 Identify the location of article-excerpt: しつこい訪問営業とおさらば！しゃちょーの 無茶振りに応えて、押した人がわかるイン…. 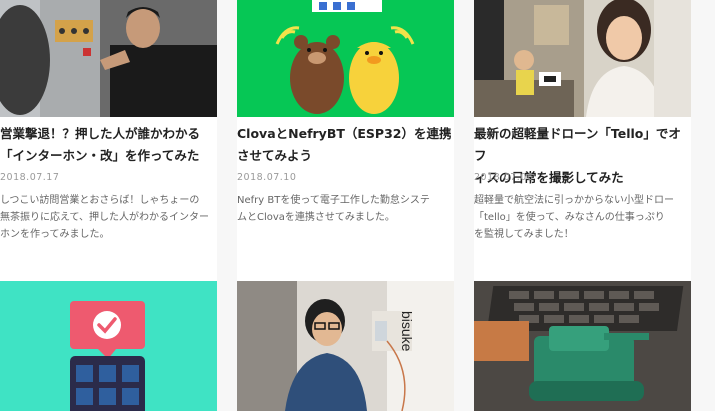
(104, 217).